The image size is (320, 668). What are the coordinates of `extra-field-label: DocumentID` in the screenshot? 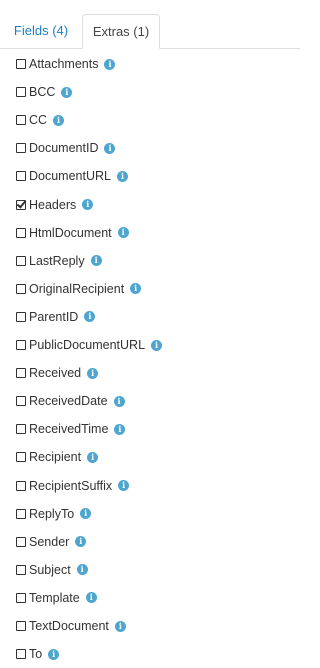 It's located at (64, 148).